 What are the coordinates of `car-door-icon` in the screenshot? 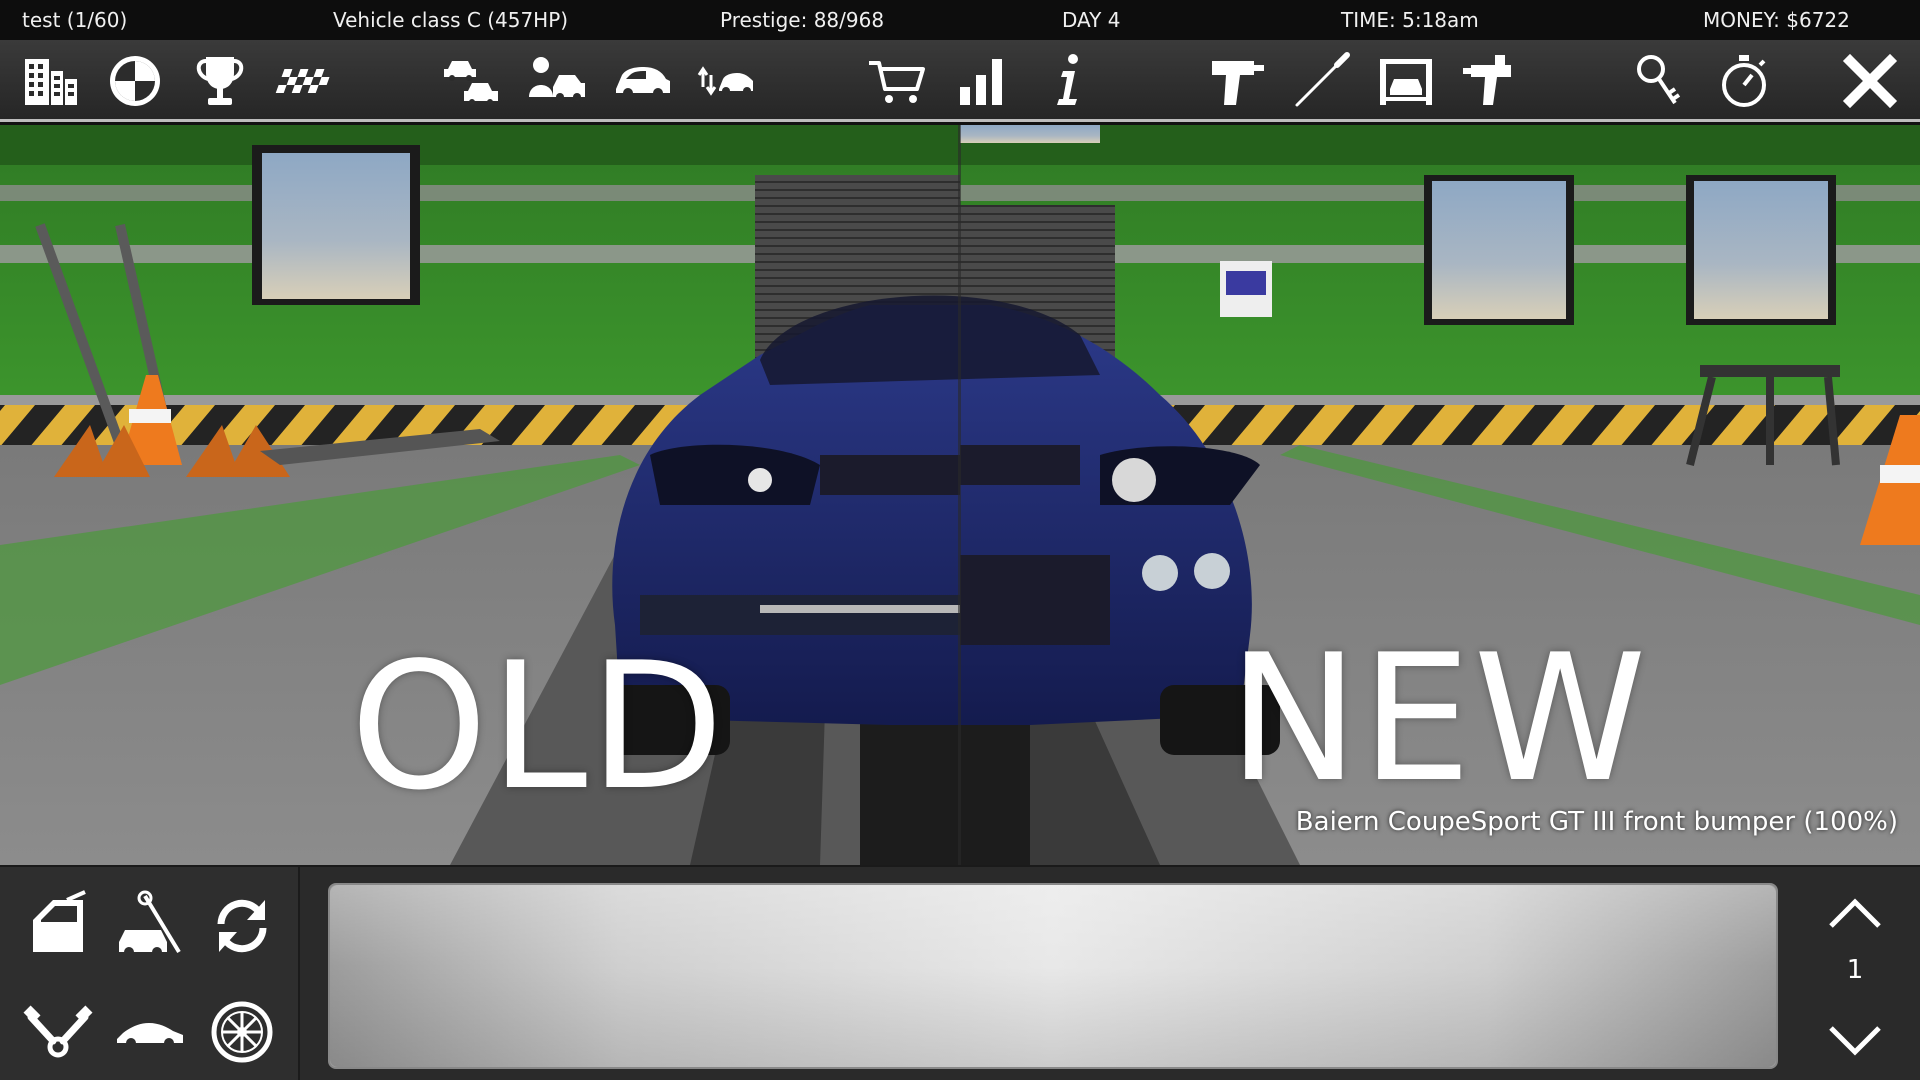 It's located at (59, 921).